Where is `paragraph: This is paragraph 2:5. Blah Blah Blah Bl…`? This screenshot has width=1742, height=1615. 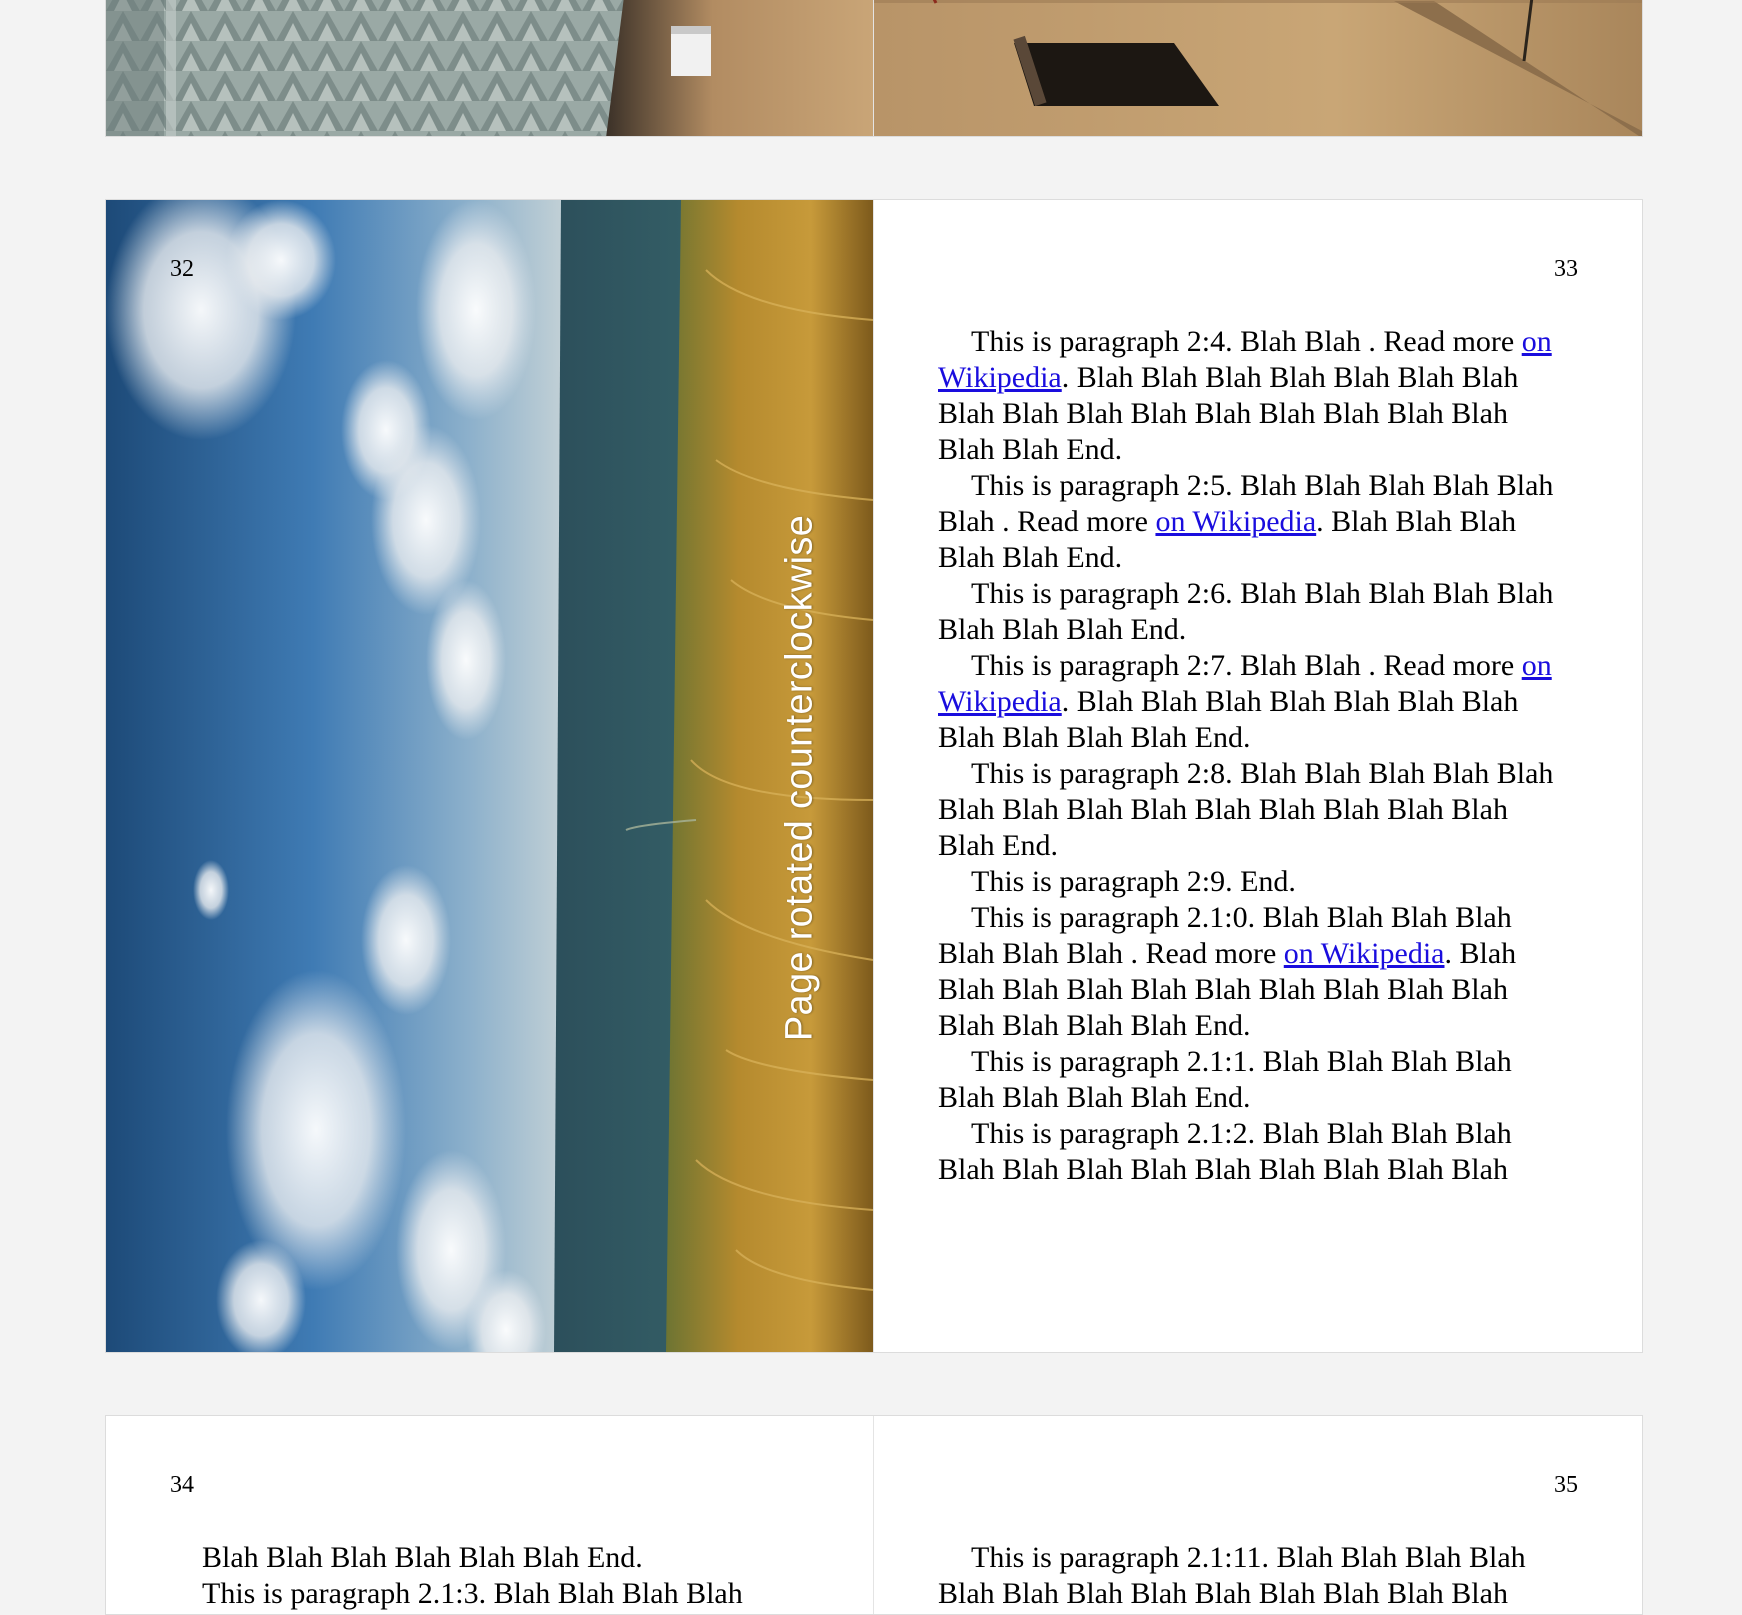 paragraph: This is paragraph 2:5. Blah Blah Blah Bl… is located at coordinates (1246, 521).